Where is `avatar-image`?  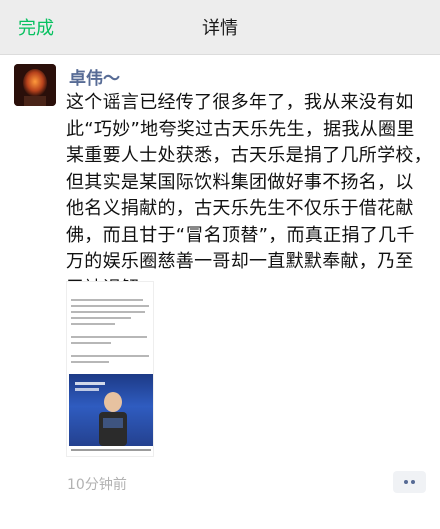 avatar-image is located at coordinates (35, 85).